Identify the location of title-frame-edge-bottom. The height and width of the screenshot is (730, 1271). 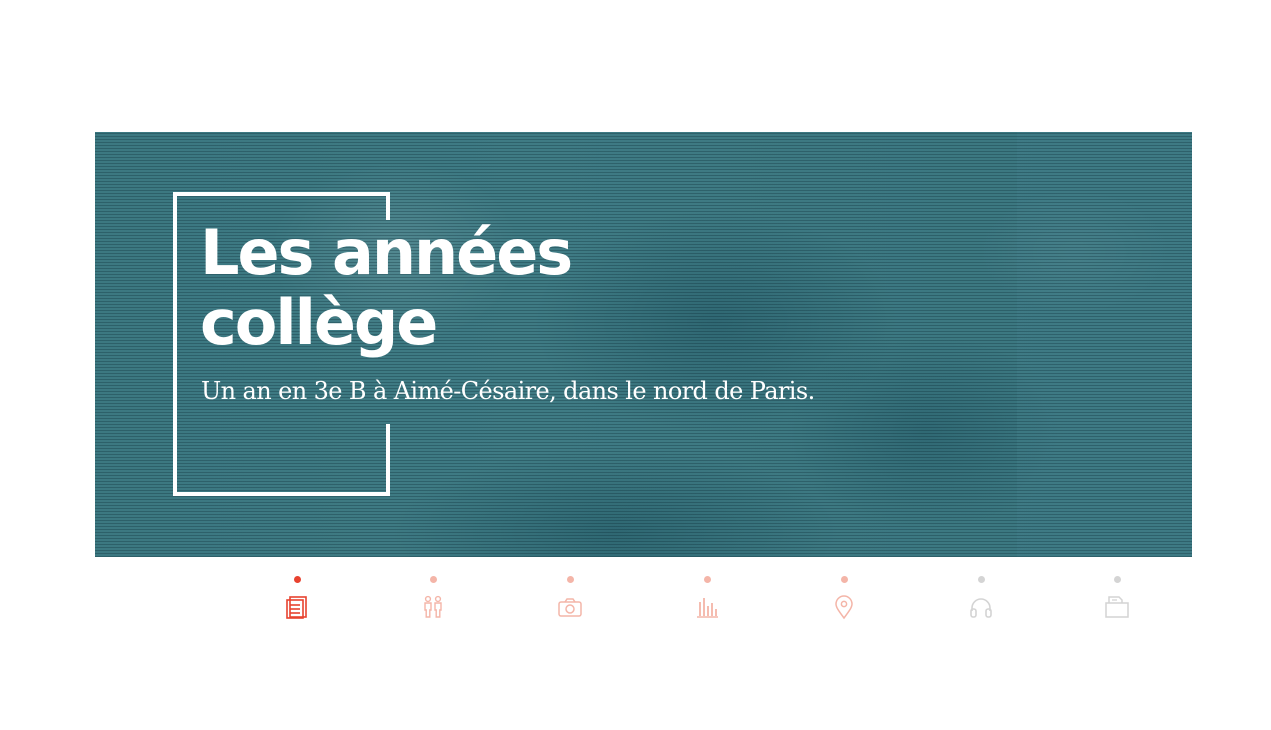
(388, 460).